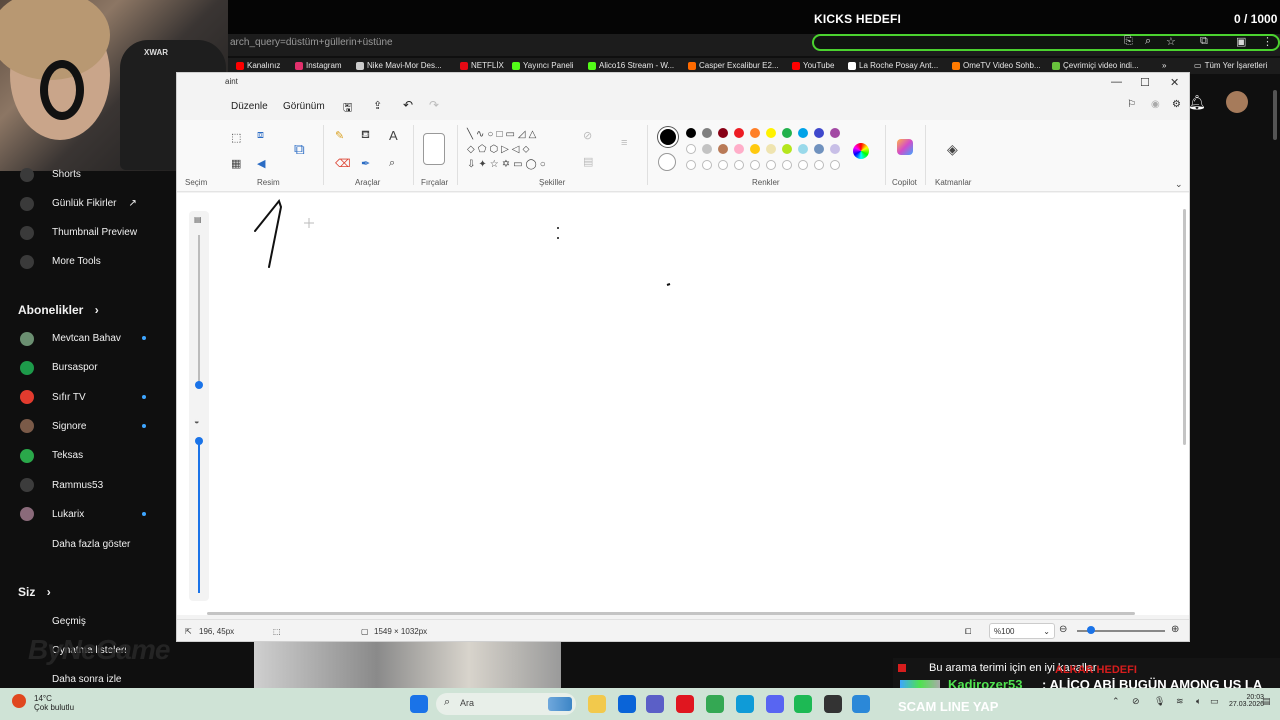  I want to click on save-icon: 🖫︎, so click(347, 108).